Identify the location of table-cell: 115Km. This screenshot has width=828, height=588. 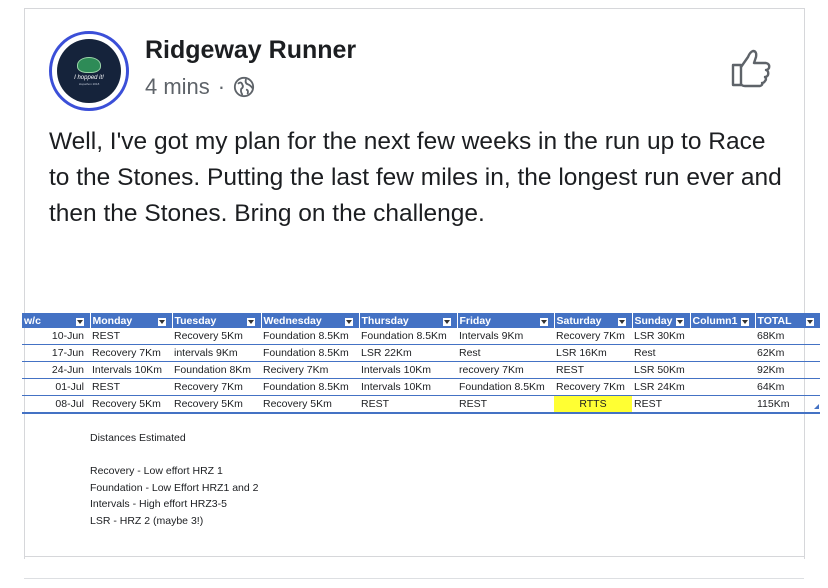
(787, 404).